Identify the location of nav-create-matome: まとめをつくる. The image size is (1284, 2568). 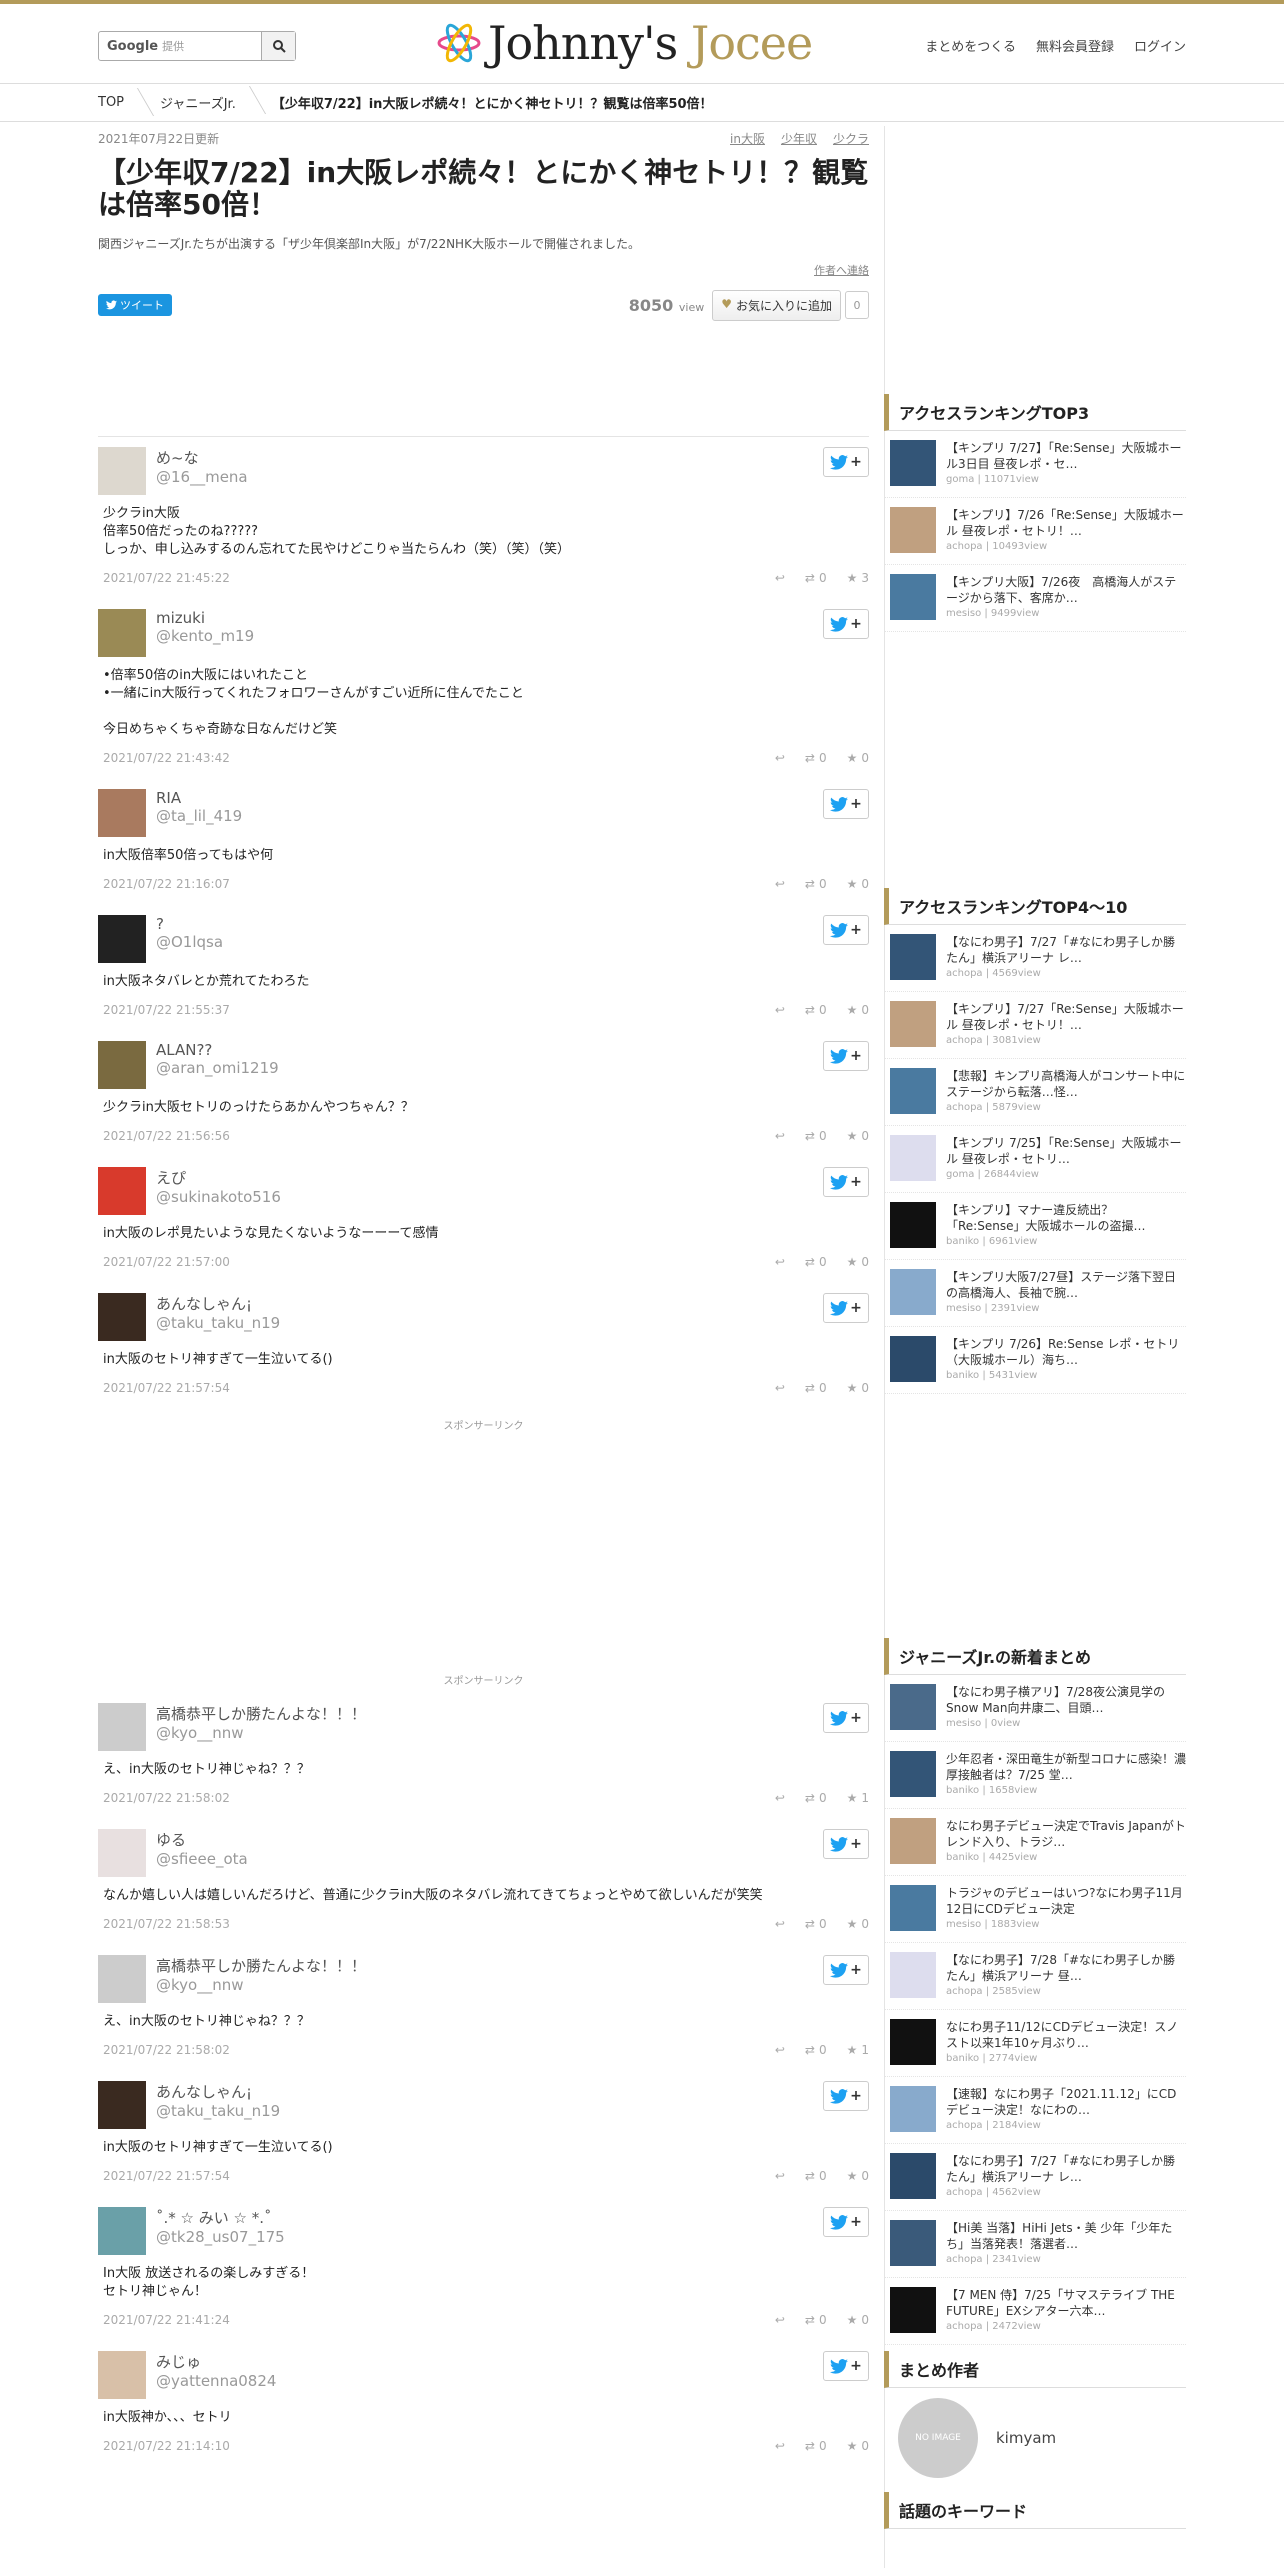
(970, 45).